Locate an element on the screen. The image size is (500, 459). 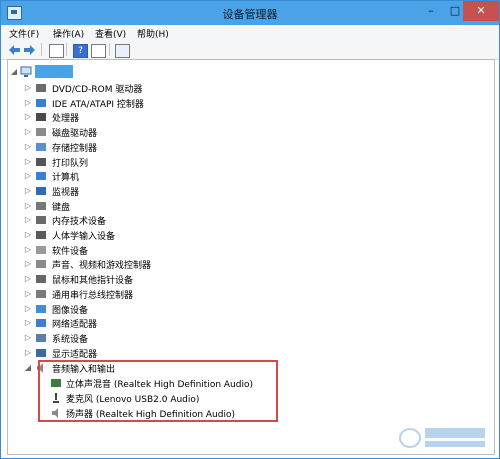
tree-item: ▷ 打印队列 is located at coordinates (248, 162).